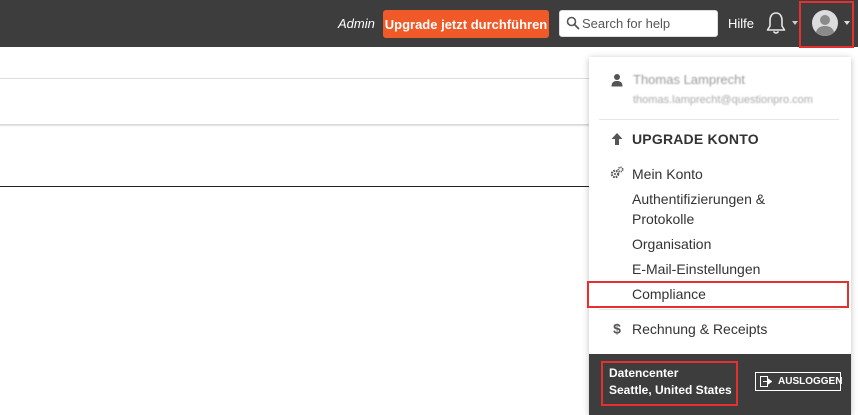 The height and width of the screenshot is (415, 858). What do you see at coordinates (696, 269) in the screenshot?
I see `email-settings-link: E-Mail-Einstellungen` at bounding box center [696, 269].